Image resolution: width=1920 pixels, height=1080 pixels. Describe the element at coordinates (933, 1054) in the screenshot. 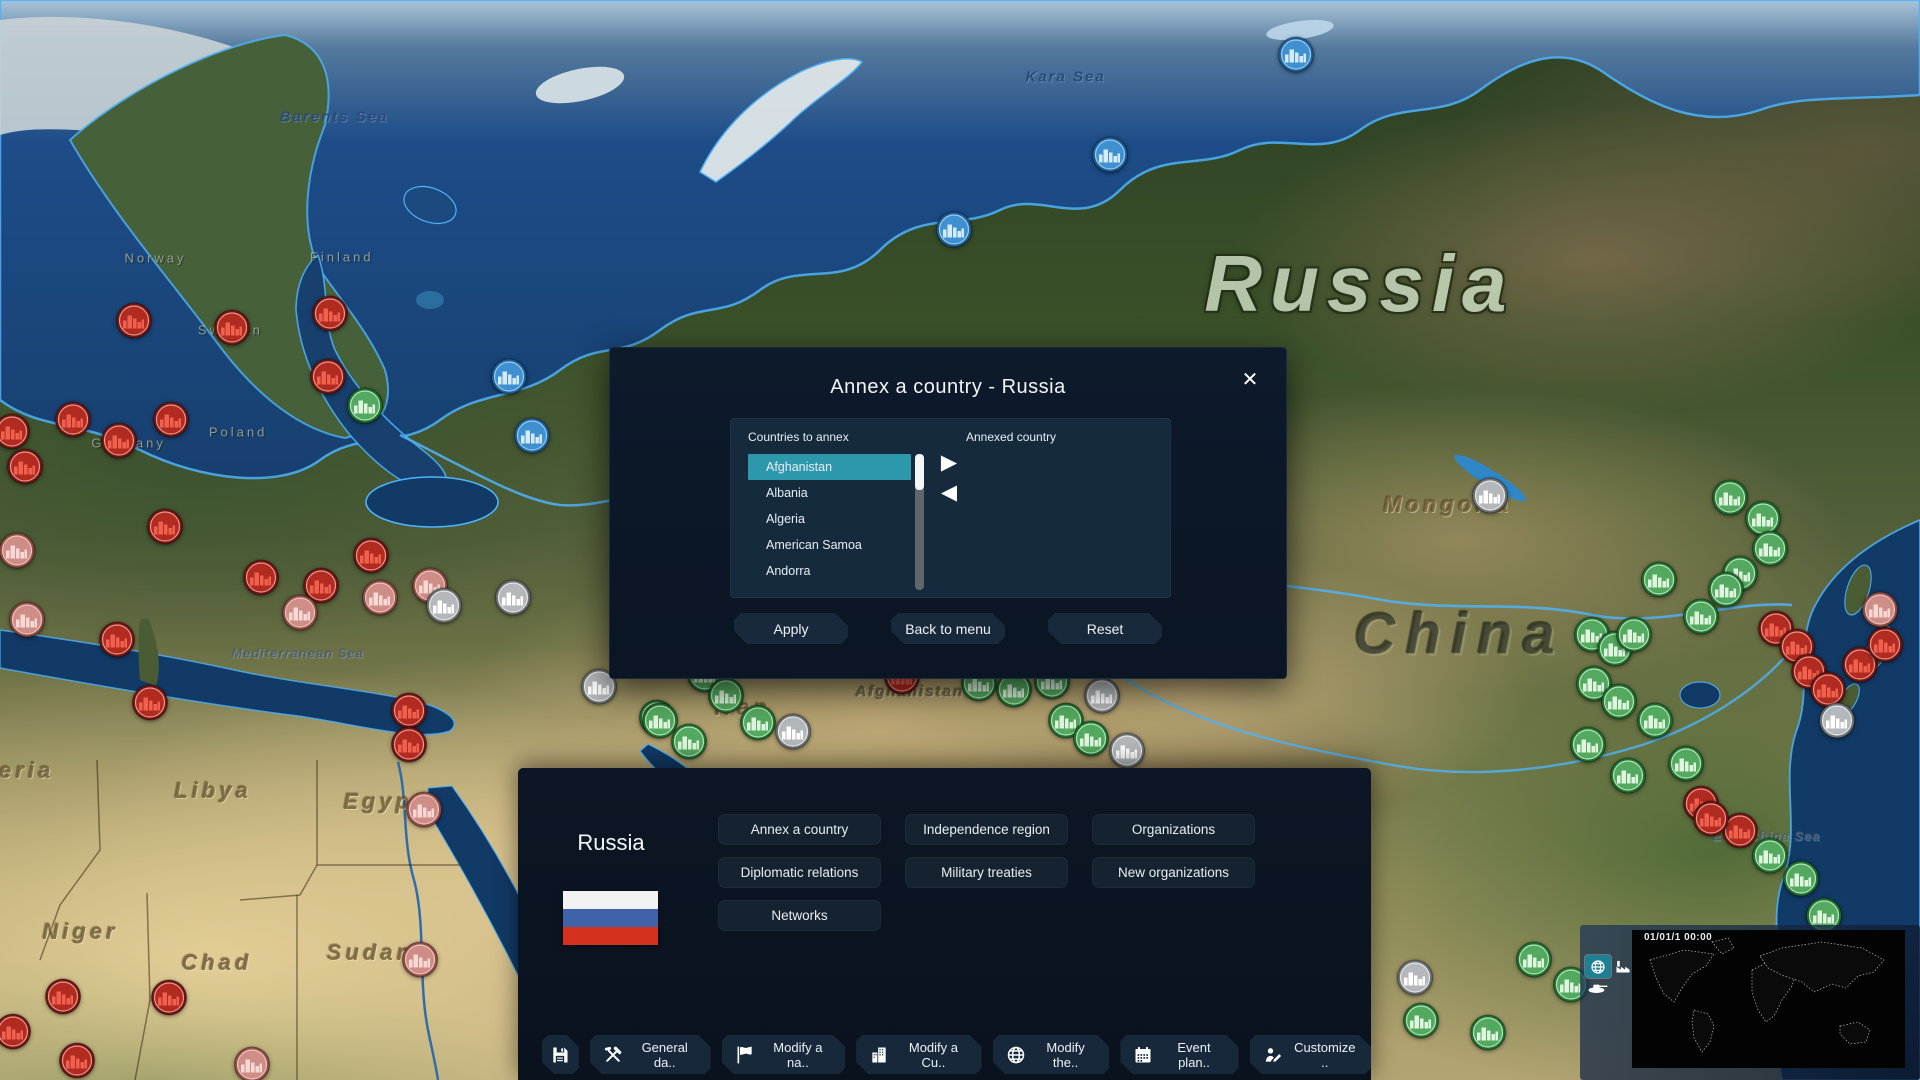

I see `toolbar-button-label: Modify a Cu..` at that location.